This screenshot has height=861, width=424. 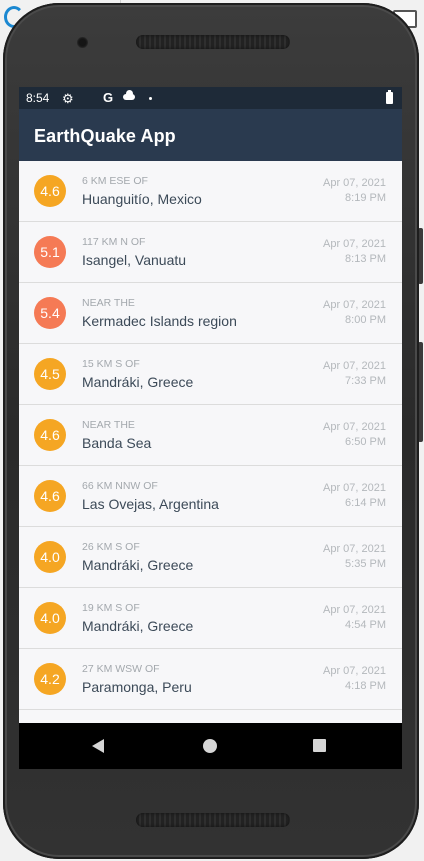 What do you see at coordinates (134, 260) in the screenshot?
I see `primary-location: Isangel, Vanuatu` at bounding box center [134, 260].